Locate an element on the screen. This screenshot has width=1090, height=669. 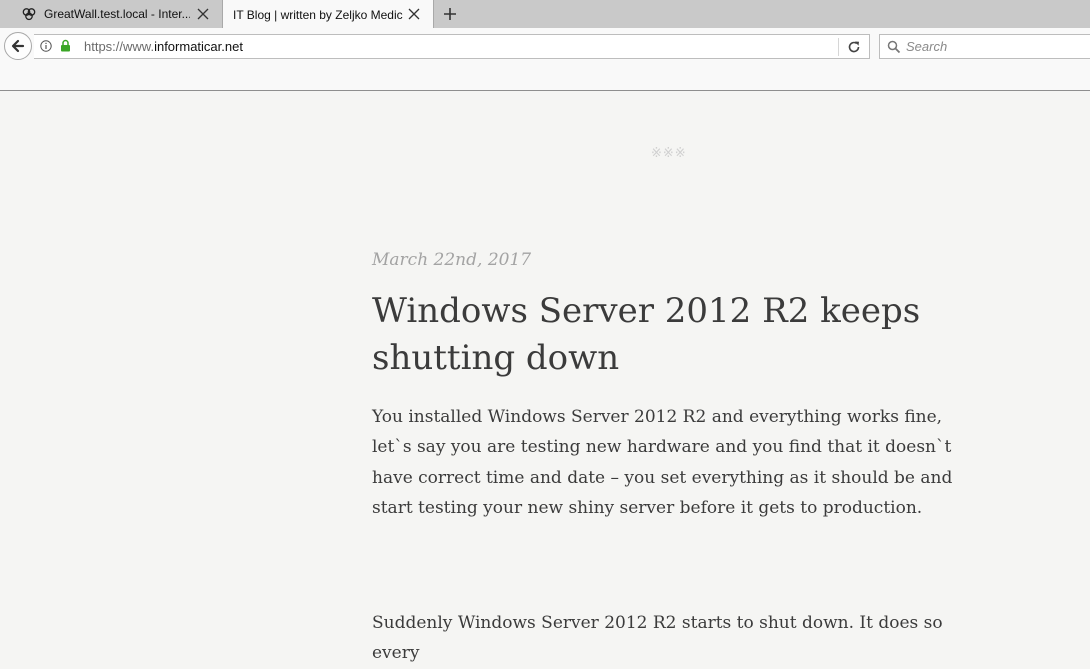
url-text: https://www.informaticar.net is located at coordinates (163, 46).